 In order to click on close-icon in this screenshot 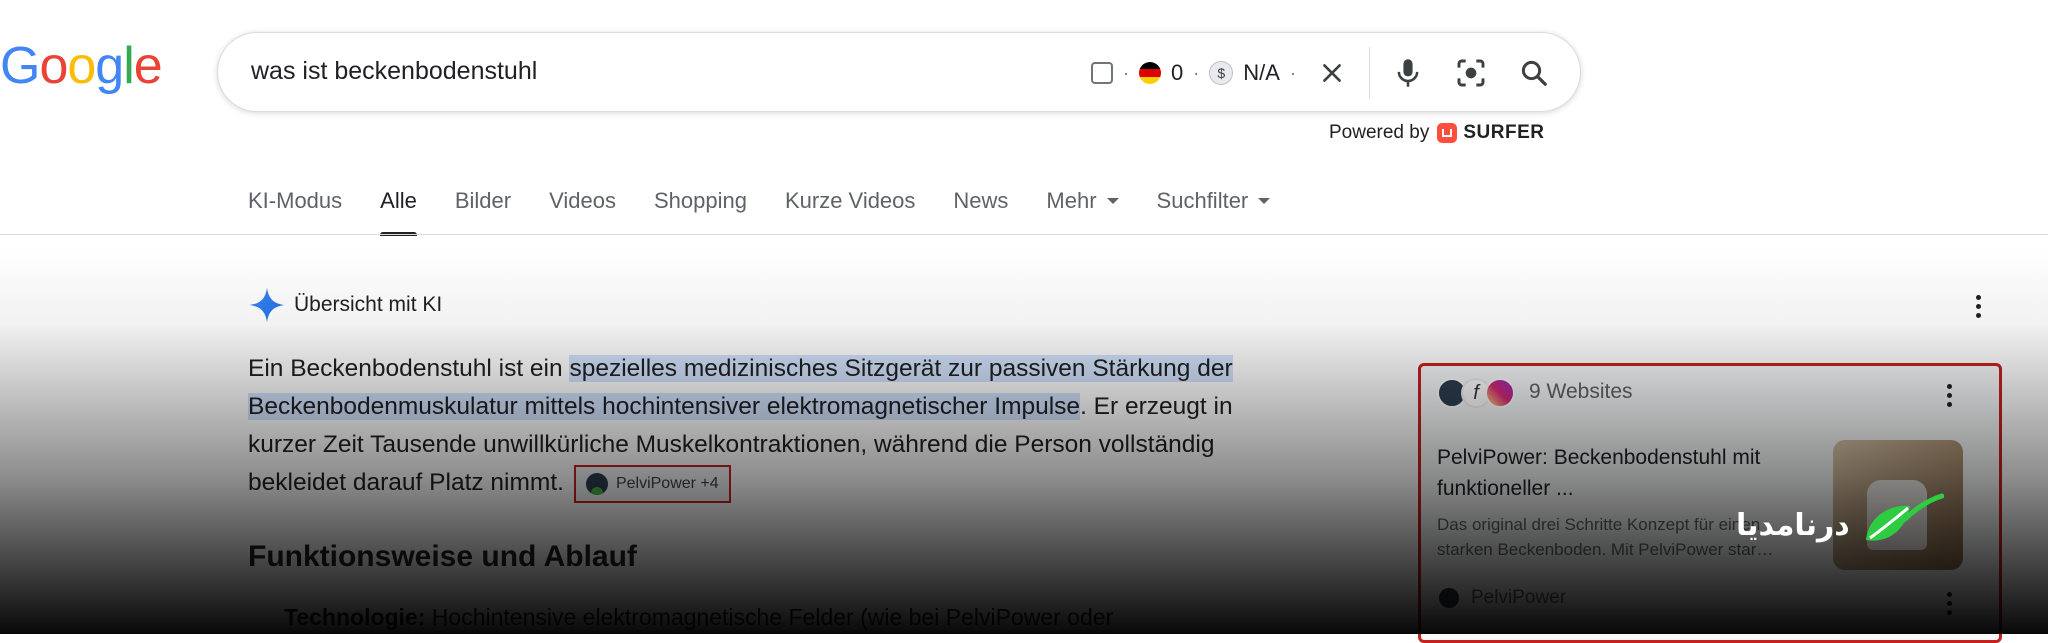, I will do `click(1332, 73)`.